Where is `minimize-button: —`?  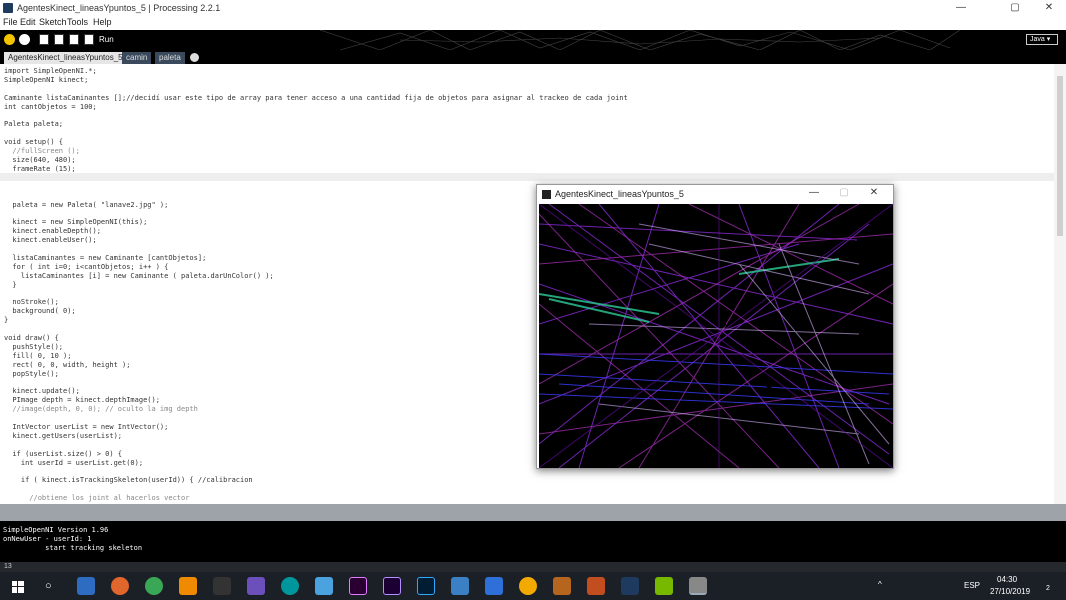 minimize-button: — is located at coordinates (961, 8).